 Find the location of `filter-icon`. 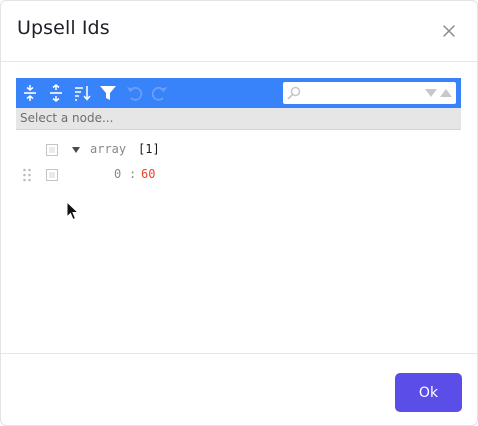

filter-icon is located at coordinates (108, 93).